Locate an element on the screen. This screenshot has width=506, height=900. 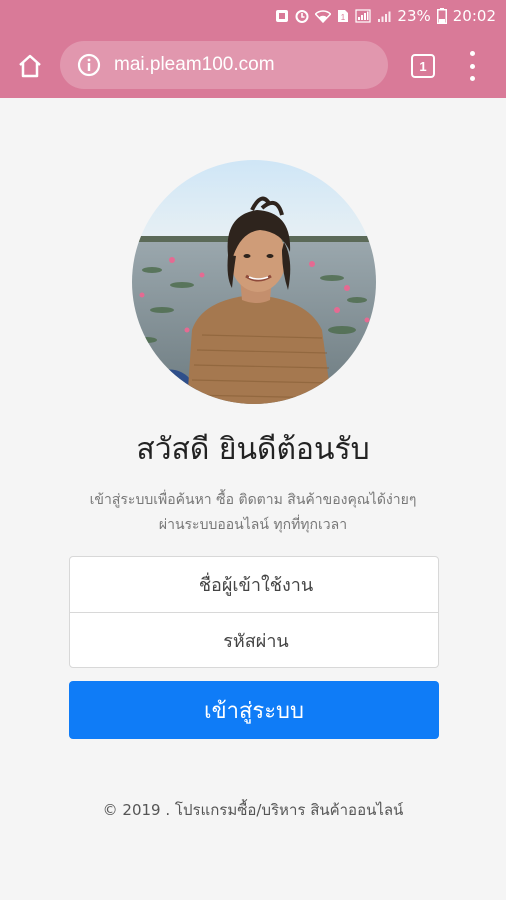
more-vert-icon is located at coordinates (472, 66).